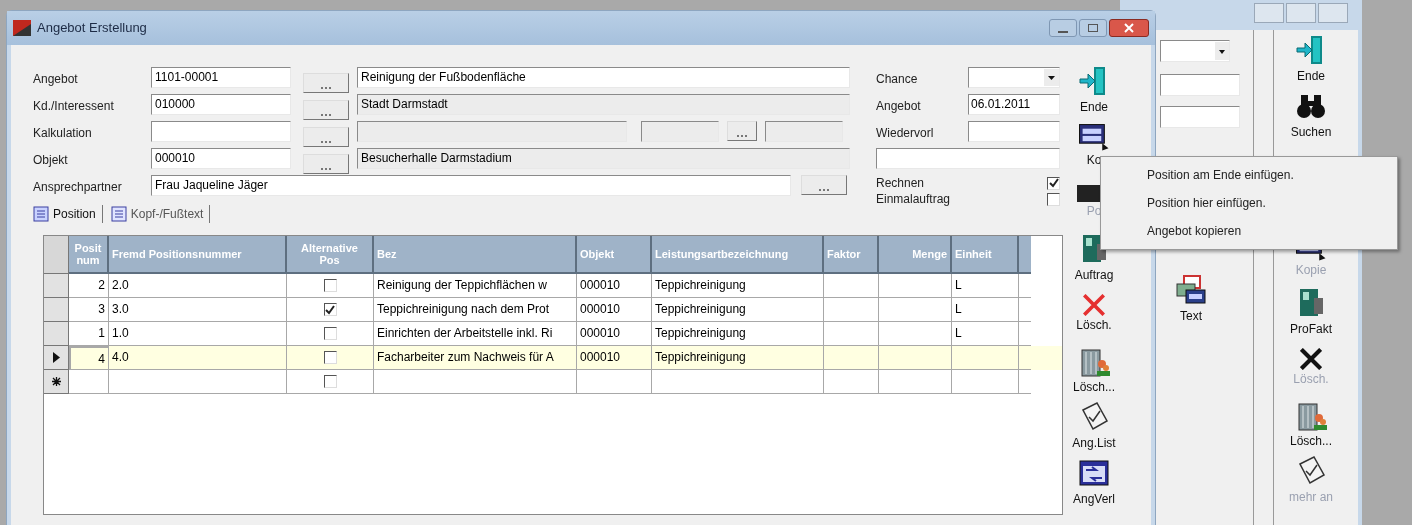  I want to click on close-icon, so click(1129, 28).